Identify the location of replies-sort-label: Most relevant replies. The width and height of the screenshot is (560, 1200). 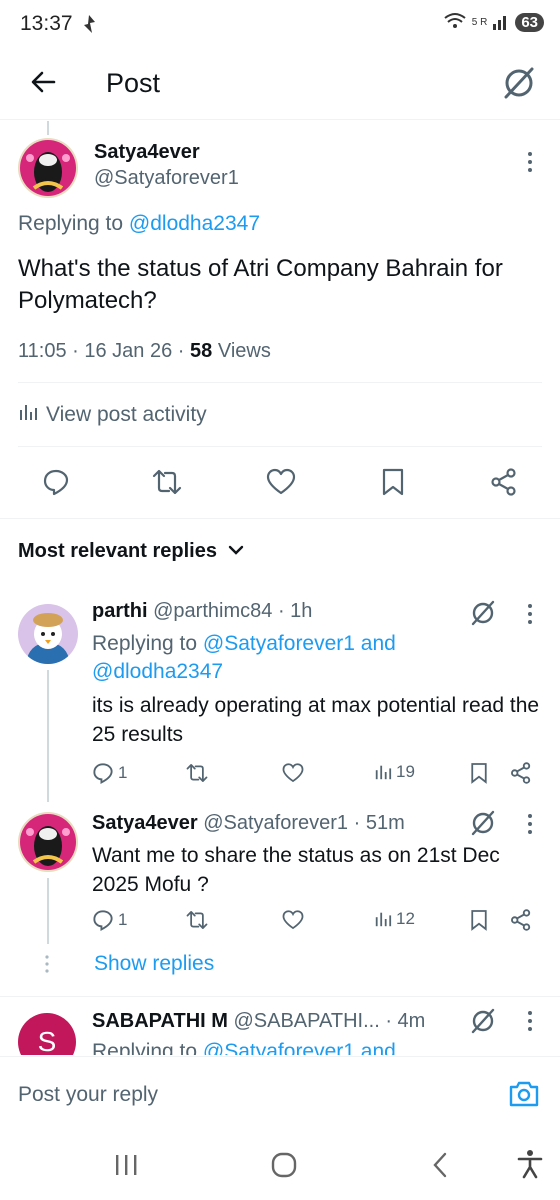
(117, 551).